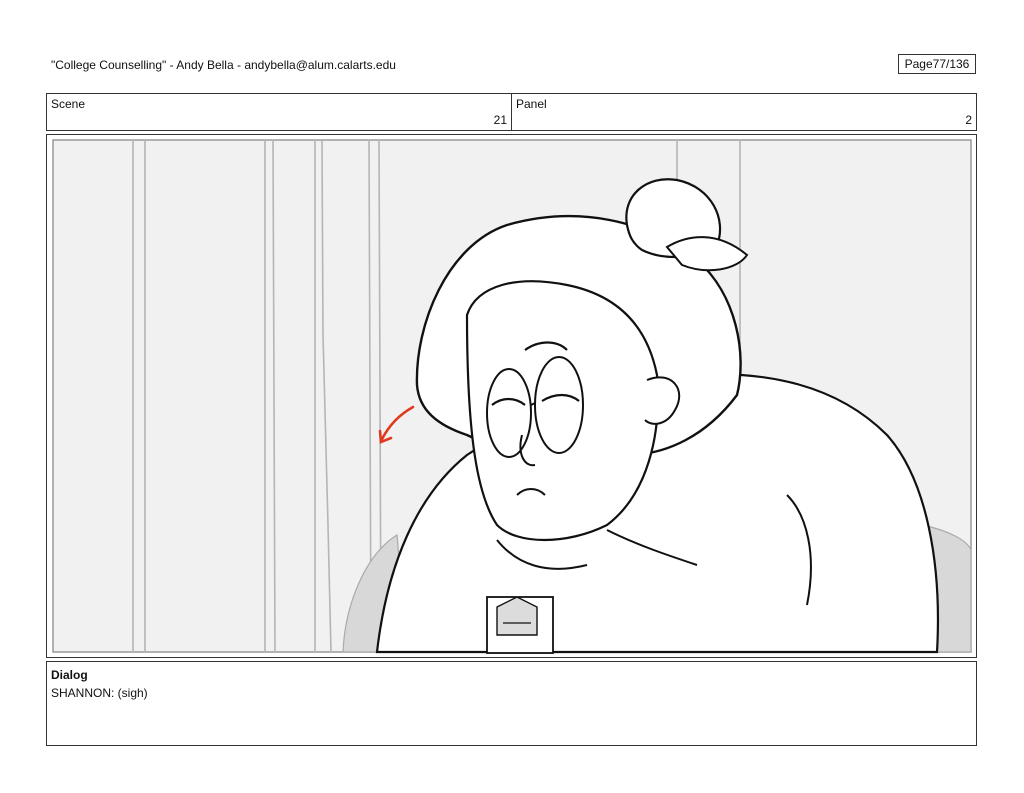 Image resolution: width=1024 pixels, height=793 pixels. I want to click on panel-label: Panel, so click(531, 104).